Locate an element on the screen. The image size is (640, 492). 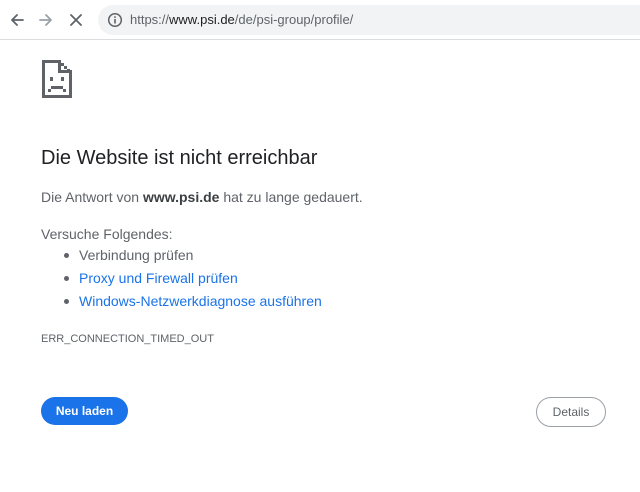
close-icon is located at coordinates (76, 20).